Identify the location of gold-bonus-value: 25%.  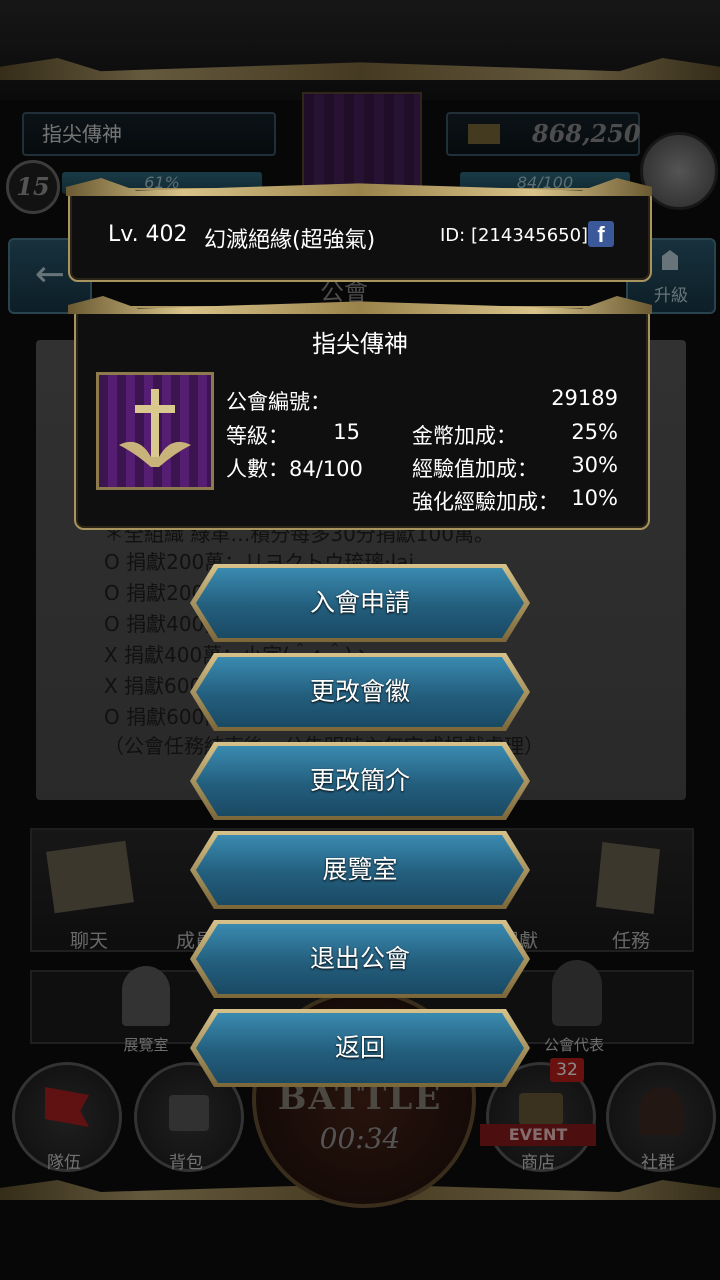
(594, 432).